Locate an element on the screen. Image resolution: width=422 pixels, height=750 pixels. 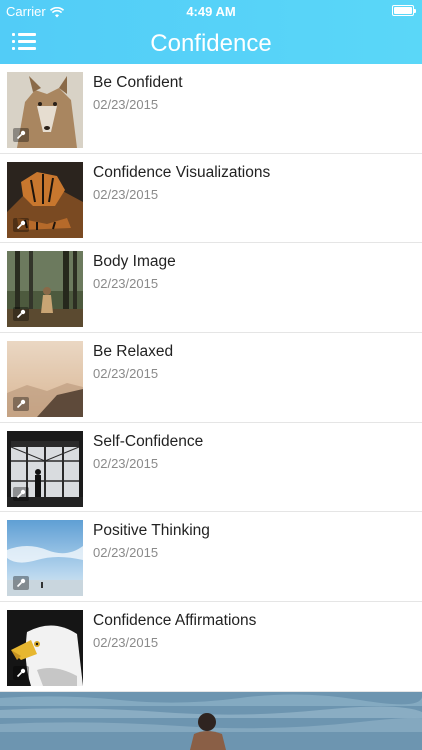
forest-thumbnail is located at coordinates (45, 289).